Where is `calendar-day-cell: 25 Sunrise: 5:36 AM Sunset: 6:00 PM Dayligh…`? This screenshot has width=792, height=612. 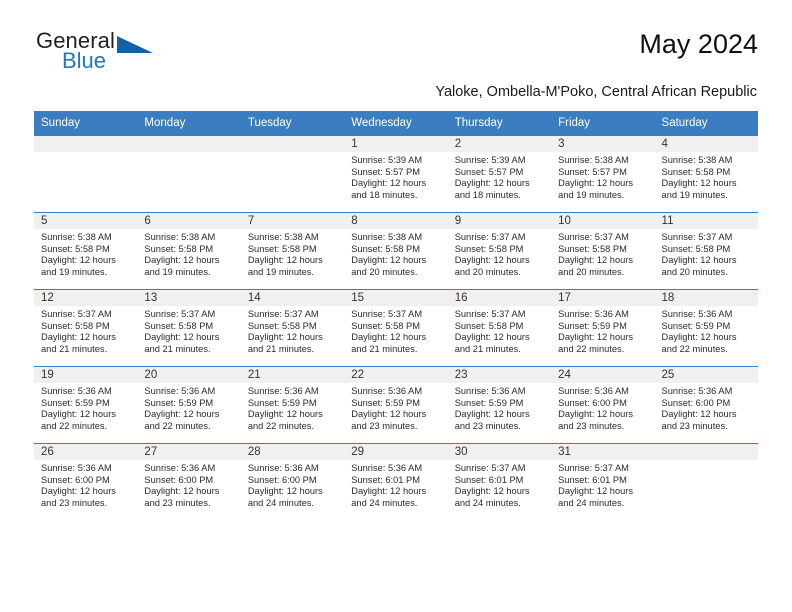 calendar-day-cell: 25 Sunrise: 5:36 AM Sunset: 6:00 PM Dayligh… is located at coordinates (706, 405).